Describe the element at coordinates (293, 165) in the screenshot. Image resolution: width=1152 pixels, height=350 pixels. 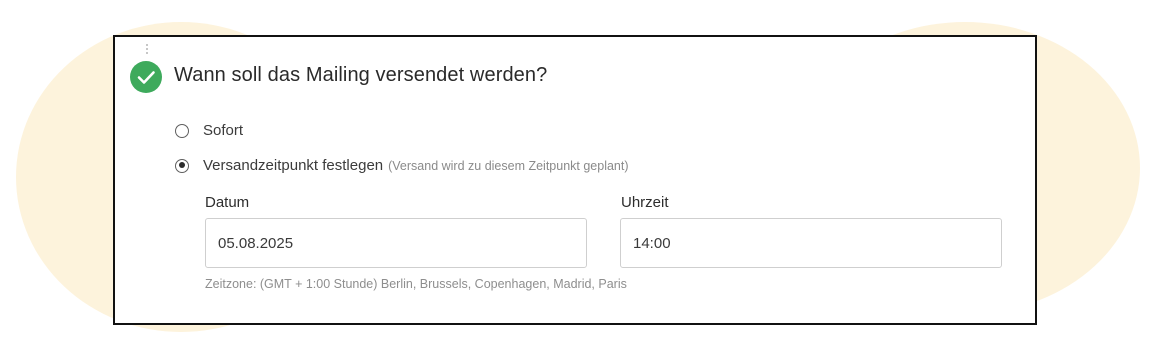
I see `option-label: Versandzeitpunkt festlegen` at that location.